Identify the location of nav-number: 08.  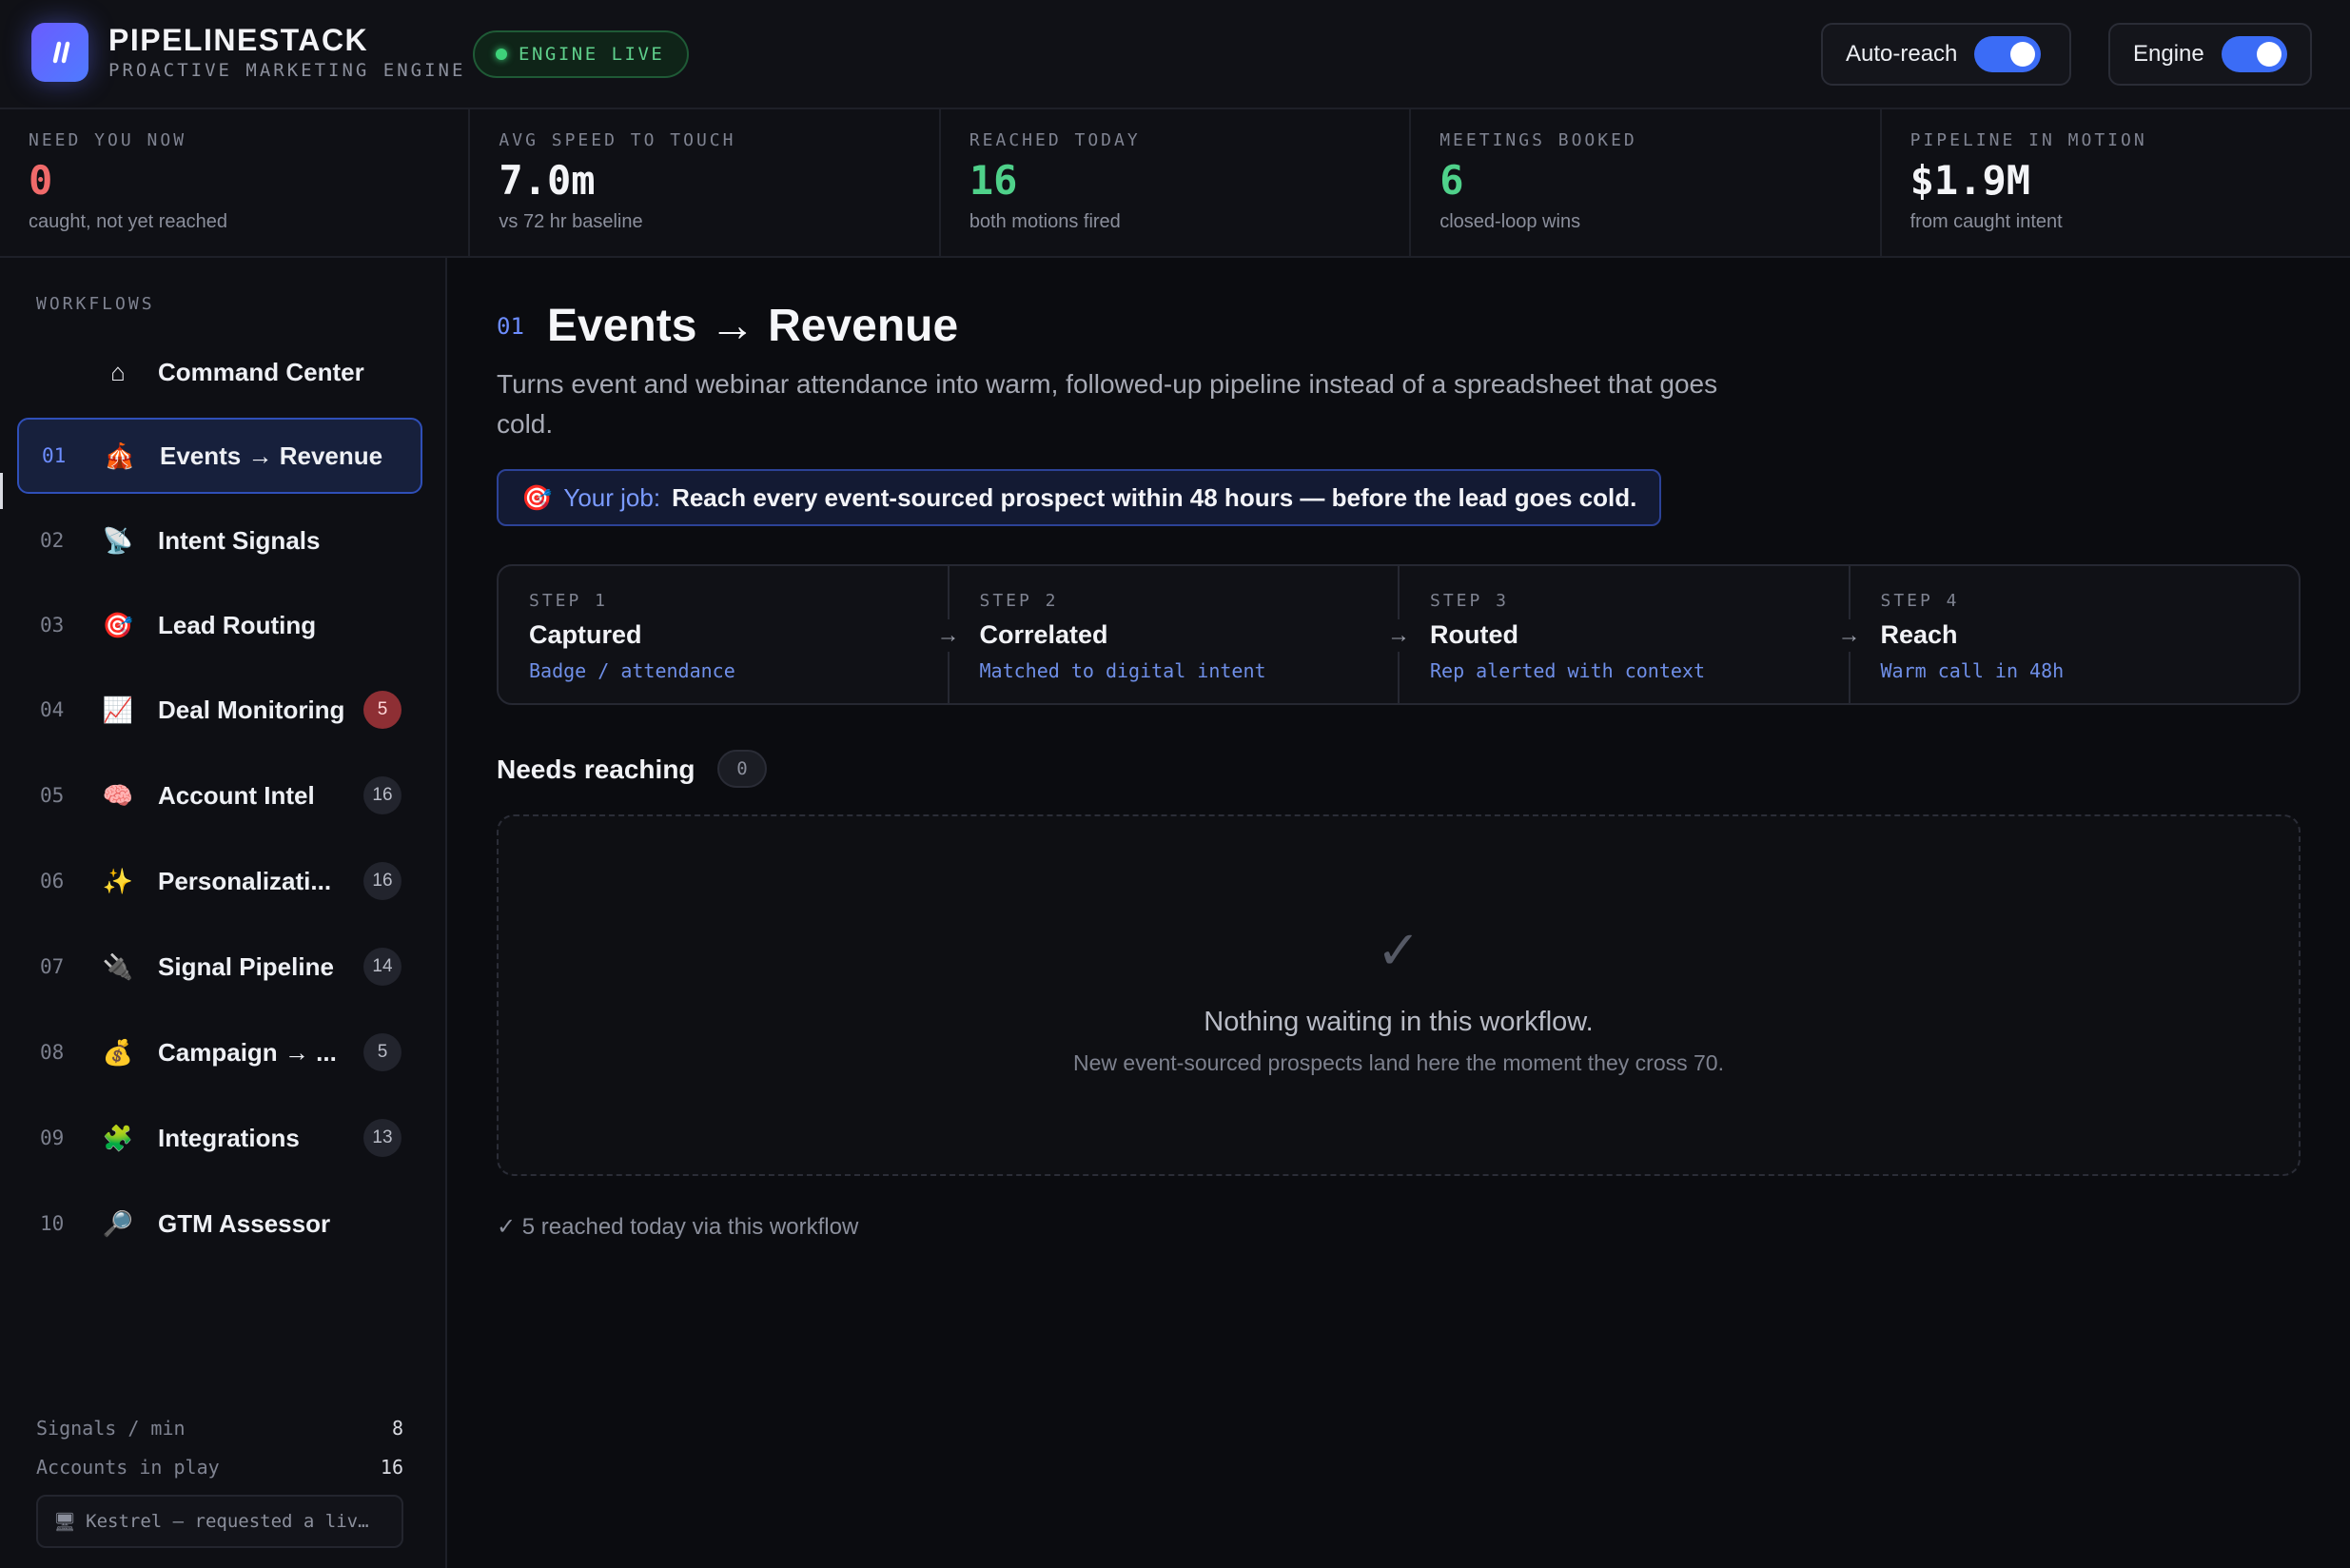
(52, 1052).